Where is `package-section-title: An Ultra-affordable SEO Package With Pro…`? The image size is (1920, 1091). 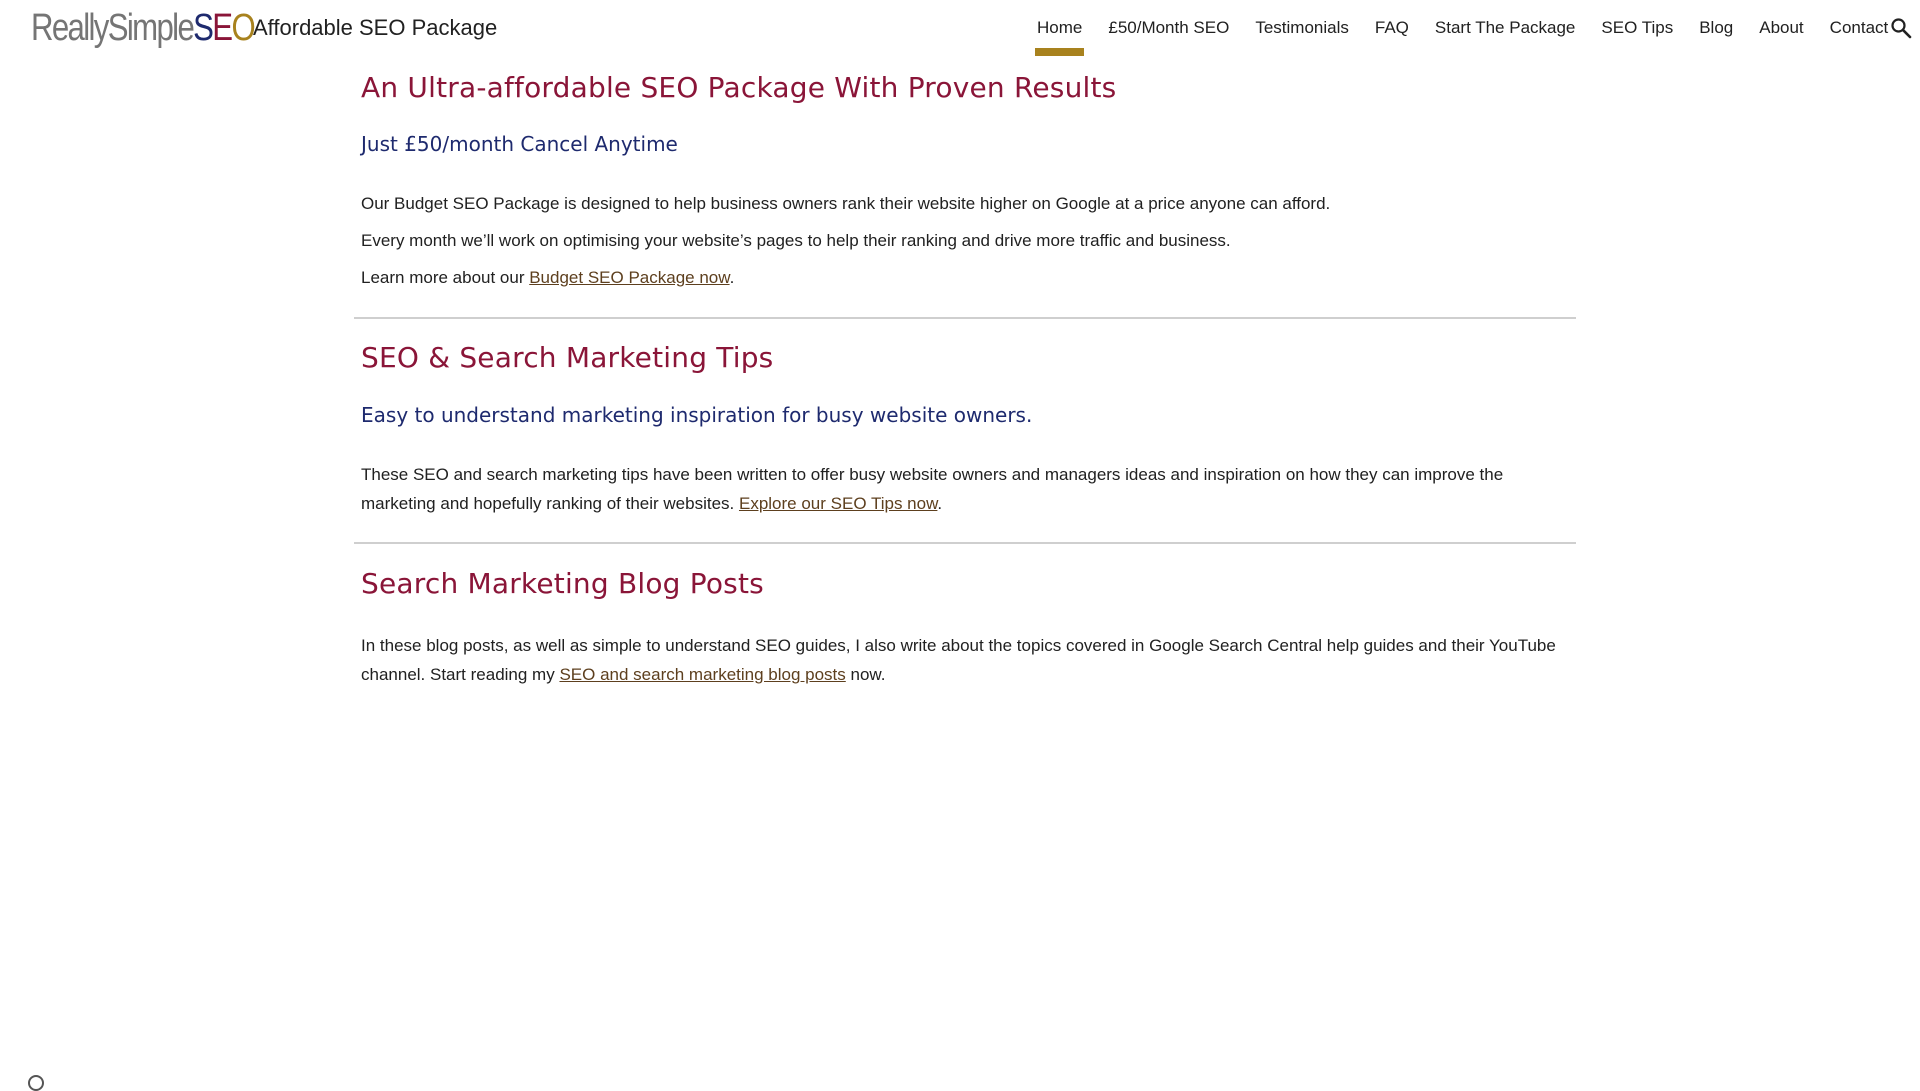
package-section-title: An Ultra-affordable SEO Package With Pro… is located at coordinates (739, 87).